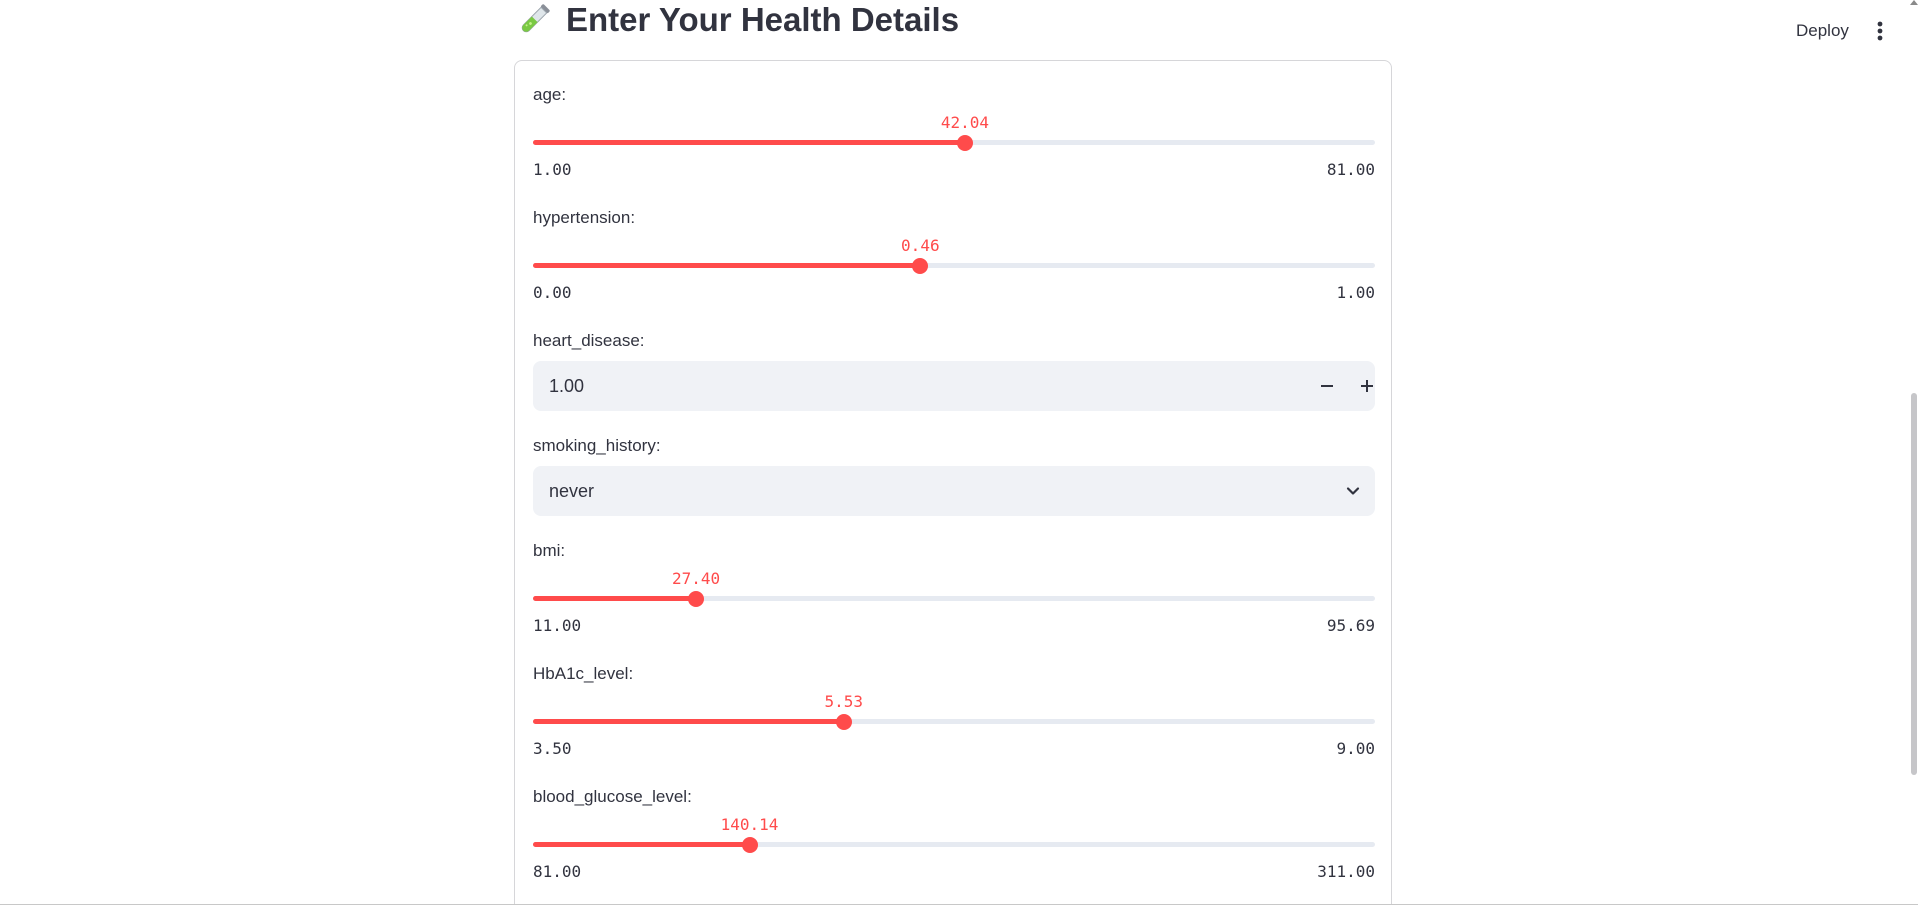 This screenshot has width=1918, height=905. Describe the element at coordinates (696, 578) in the screenshot. I see `slider-value: 27.40` at that location.